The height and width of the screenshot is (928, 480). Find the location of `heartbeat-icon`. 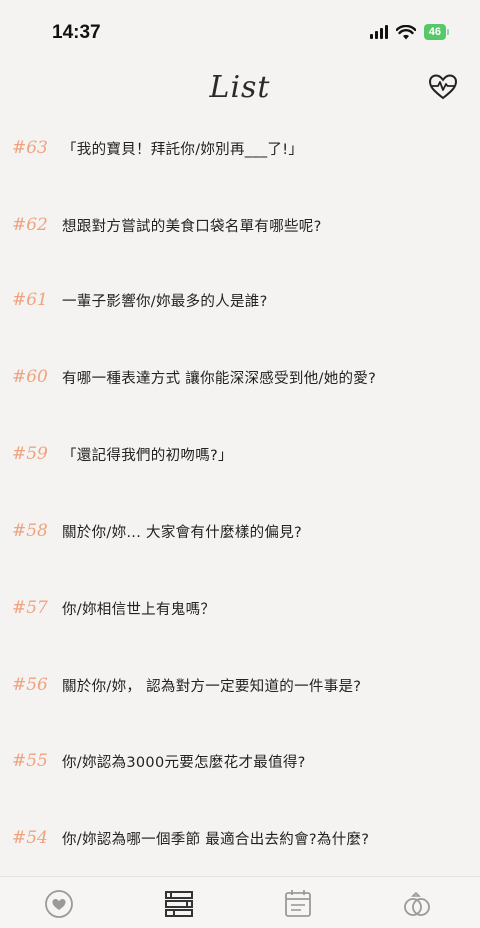

heartbeat-icon is located at coordinates (443, 87).